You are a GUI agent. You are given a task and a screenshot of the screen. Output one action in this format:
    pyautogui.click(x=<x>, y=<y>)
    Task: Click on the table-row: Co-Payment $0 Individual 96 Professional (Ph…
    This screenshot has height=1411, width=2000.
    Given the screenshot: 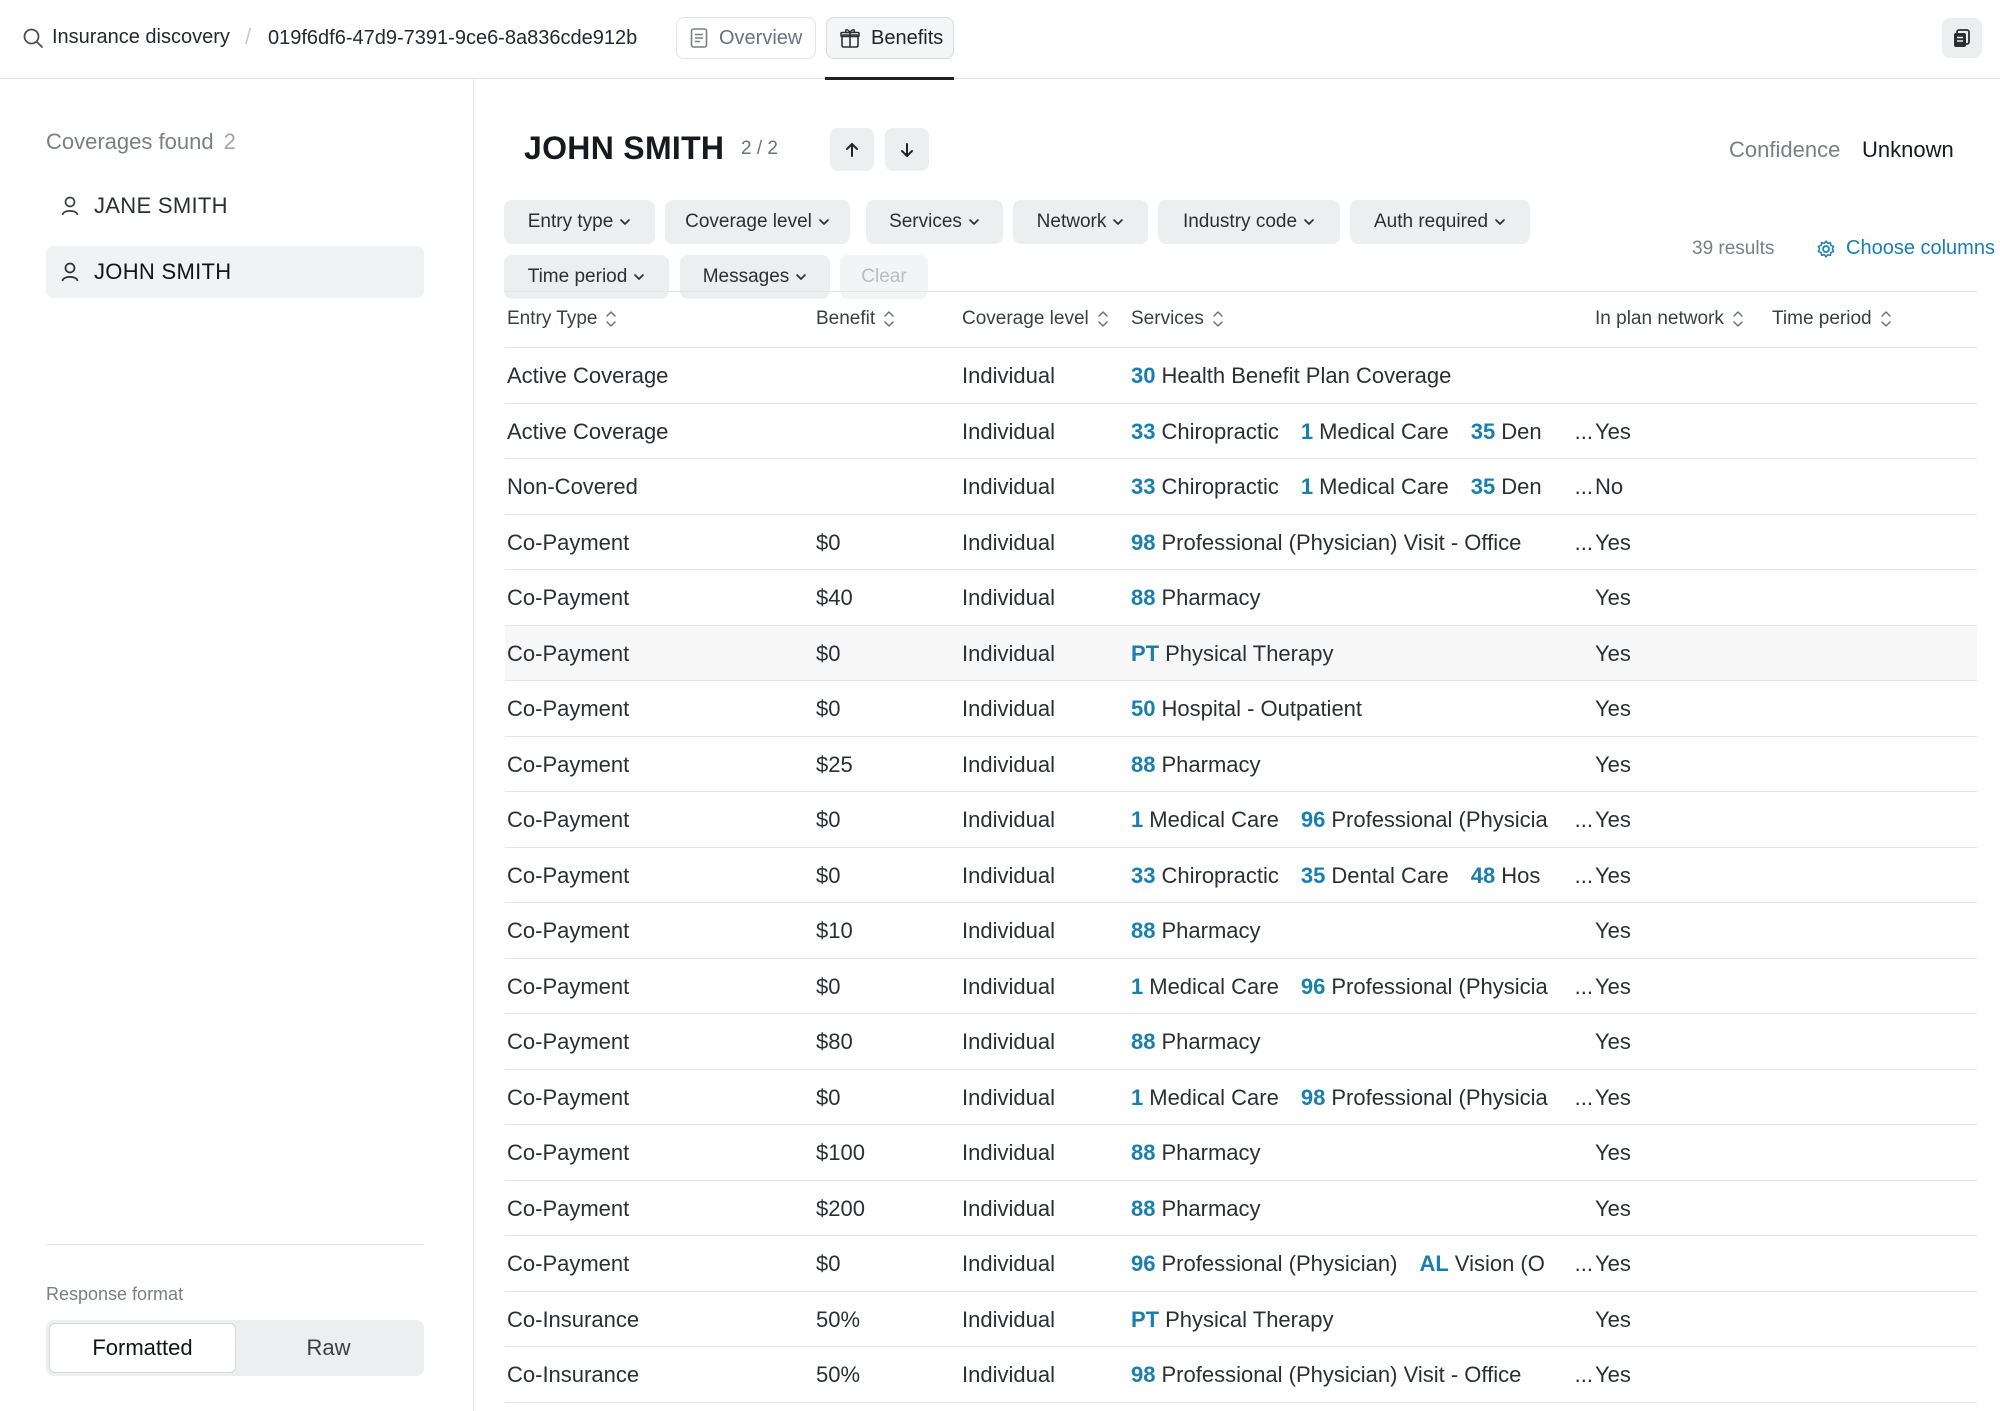 What is the action you would take?
    pyautogui.click(x=1241, y=1264)
    